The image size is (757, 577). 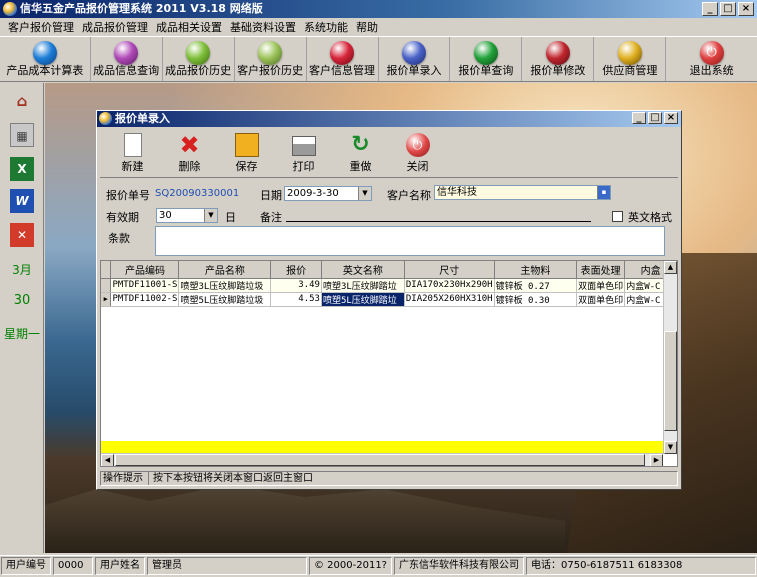 What do you see at coordinates (536, 299) in the screenshot?
I see `cell-material: 镀锌板 0.30` at bounding box center [536, 299].